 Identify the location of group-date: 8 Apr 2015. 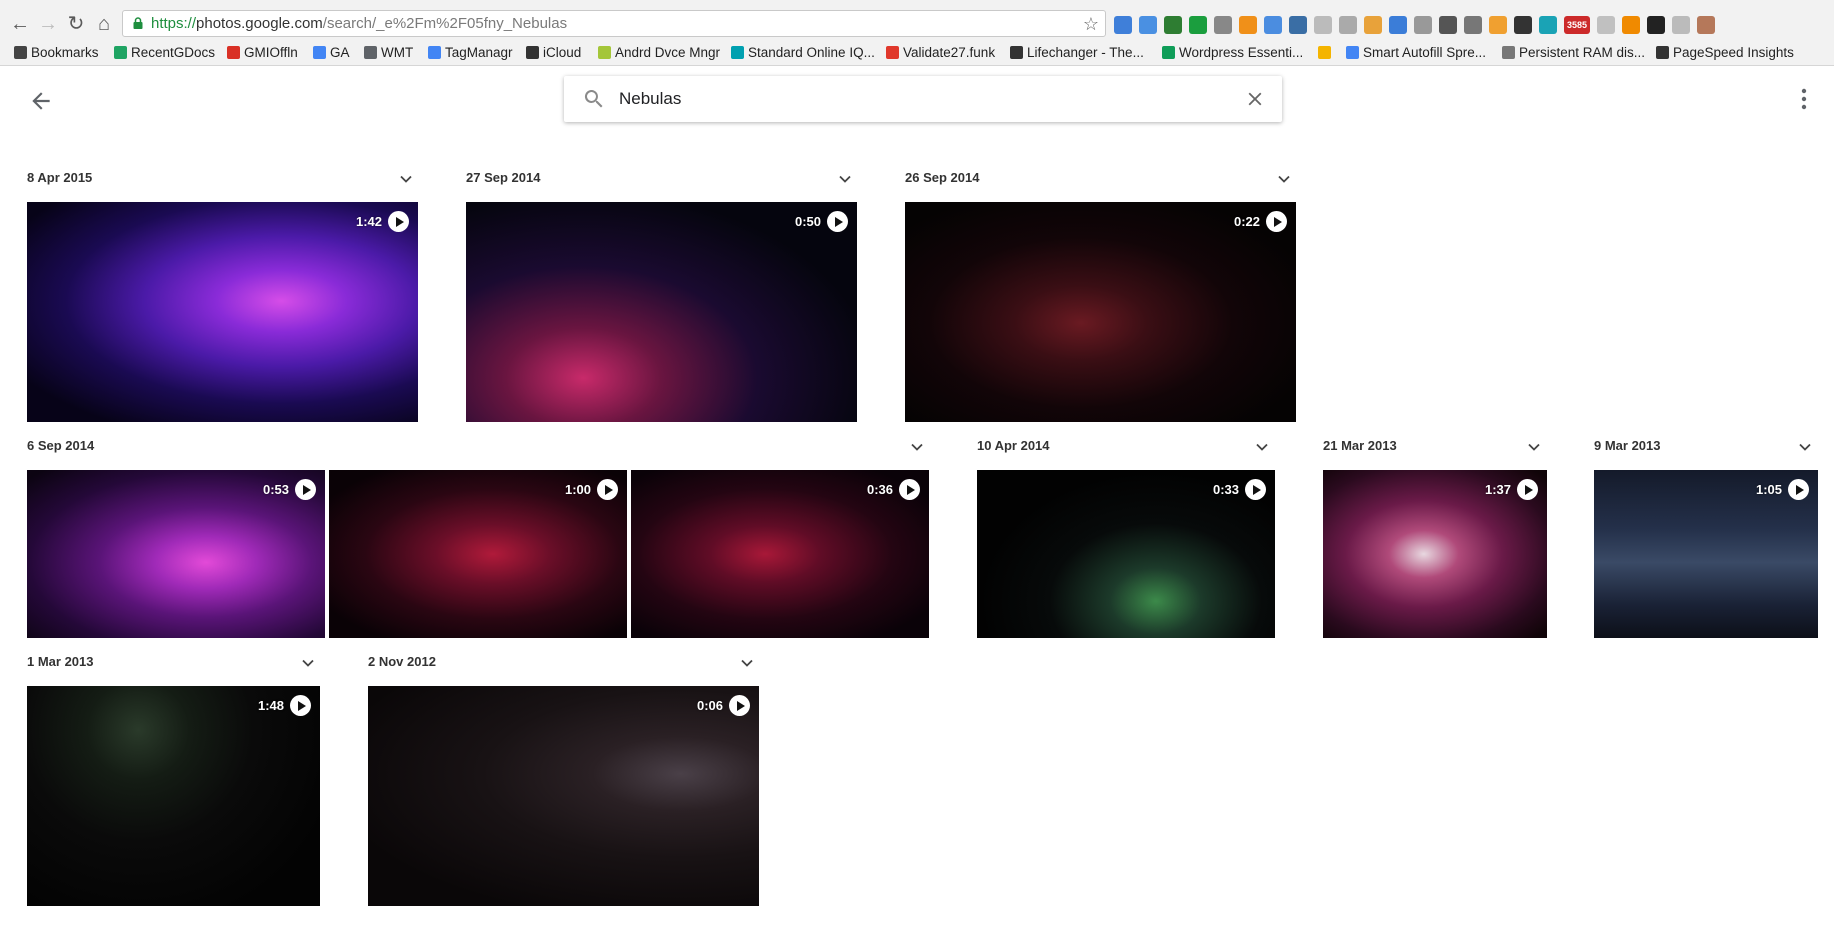
(60, 177).